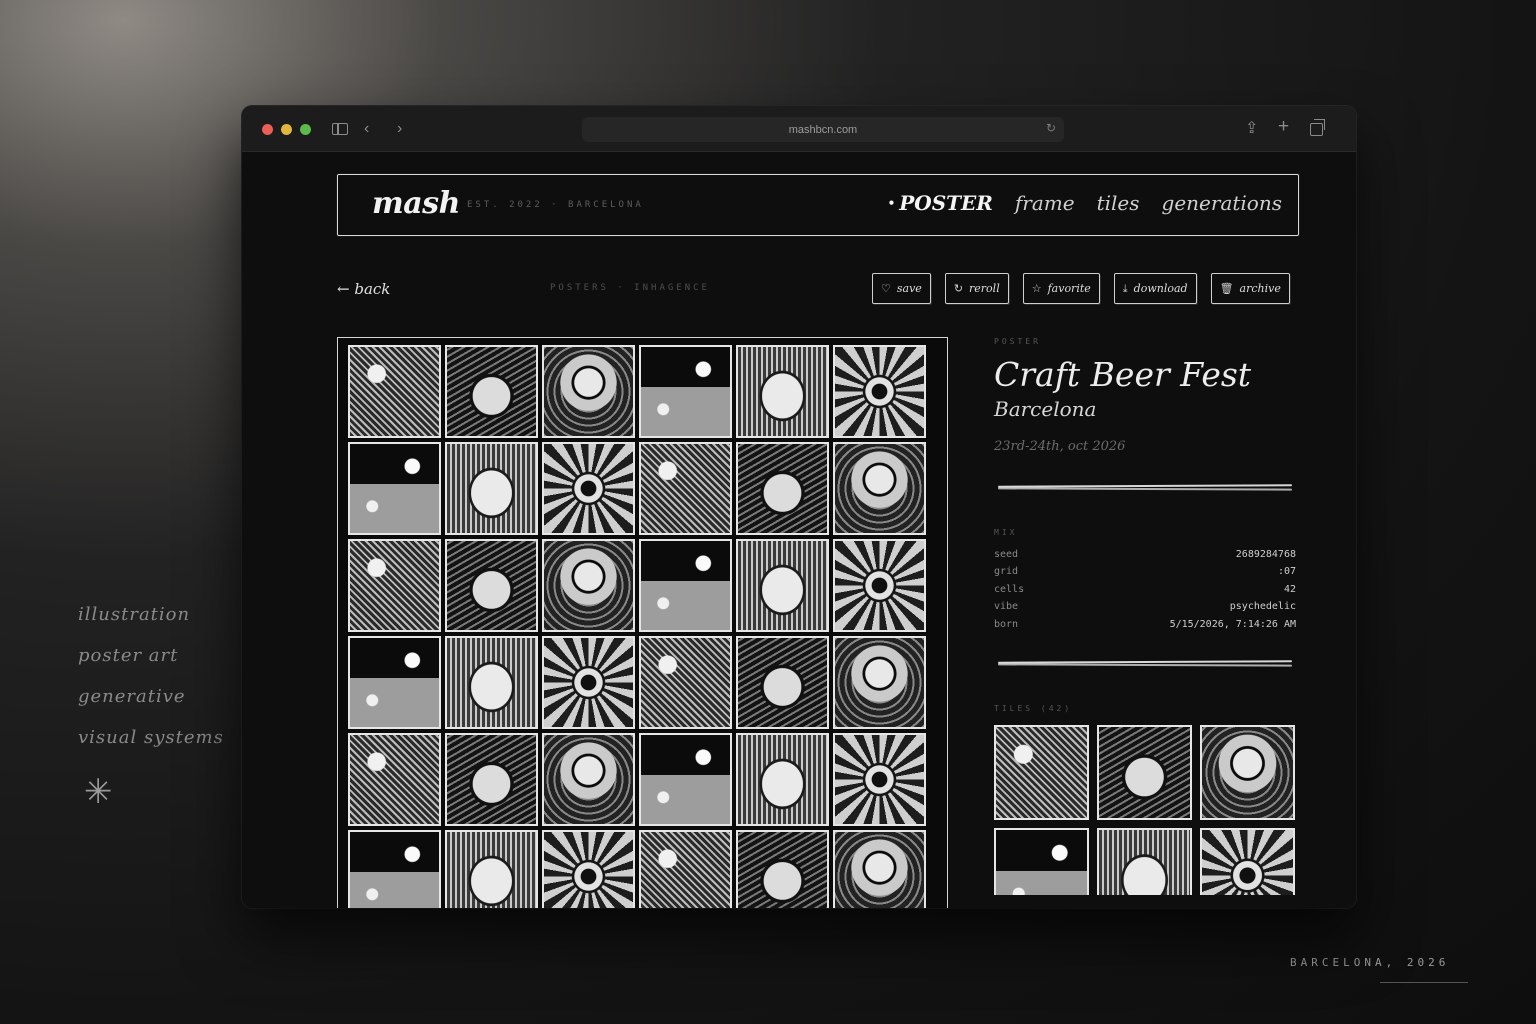  I want to click on footer-underline, so click(1424, 982).